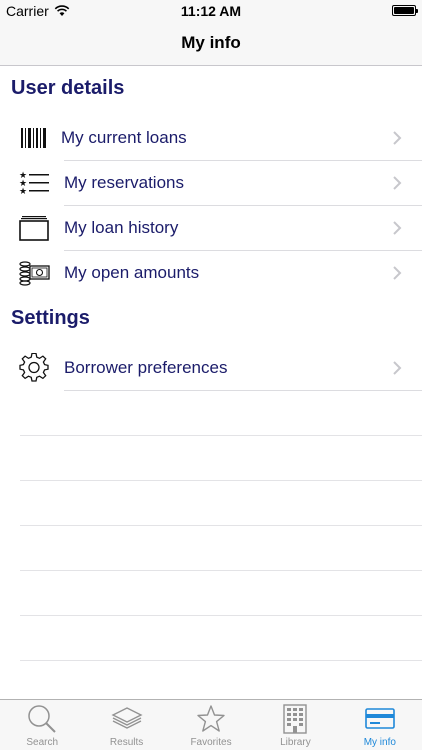 This screenshot has width=422, height=750. What do you see at coordinates (380, 719) in the screenshot?
I see `card-icon` at bounding box center [380, 719].